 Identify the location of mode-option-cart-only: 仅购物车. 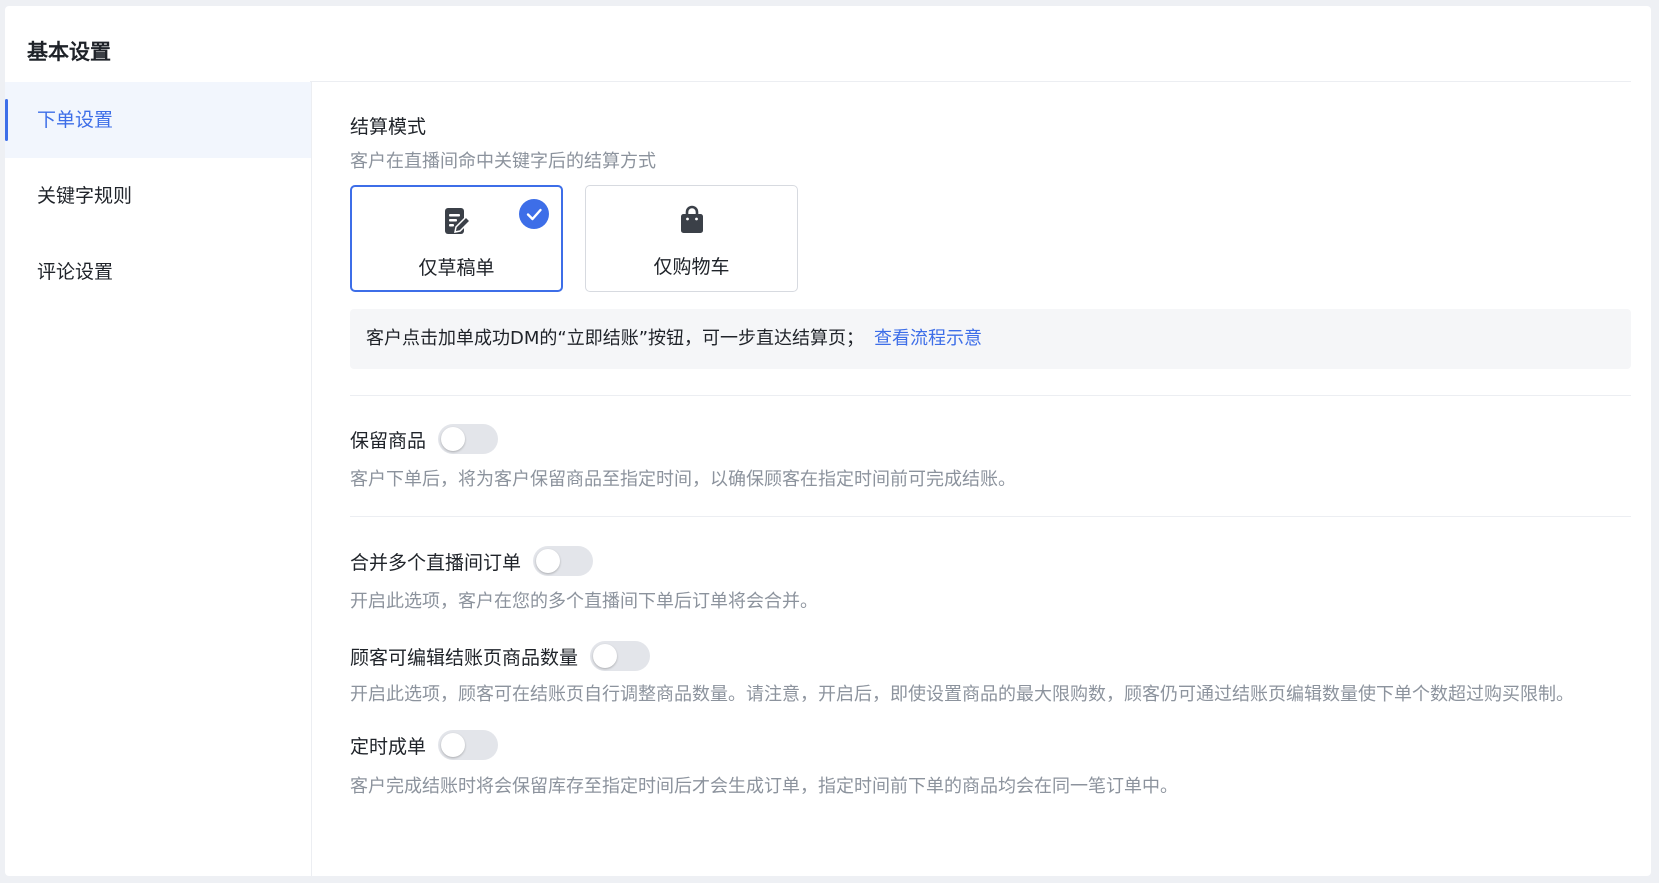
(691, 238).